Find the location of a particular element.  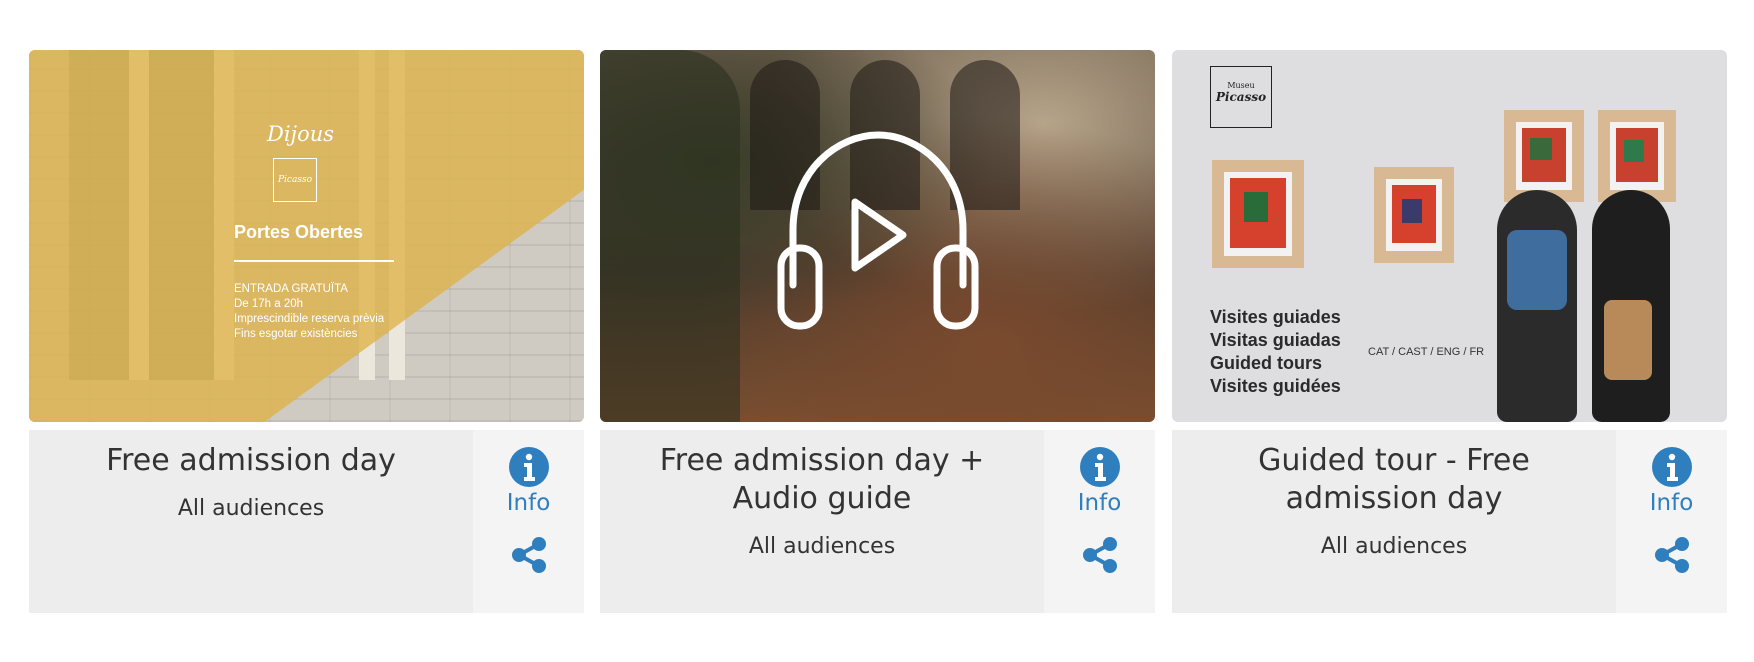

card-title: Free admission day + Audio guide is located at coordinates (822, 480).